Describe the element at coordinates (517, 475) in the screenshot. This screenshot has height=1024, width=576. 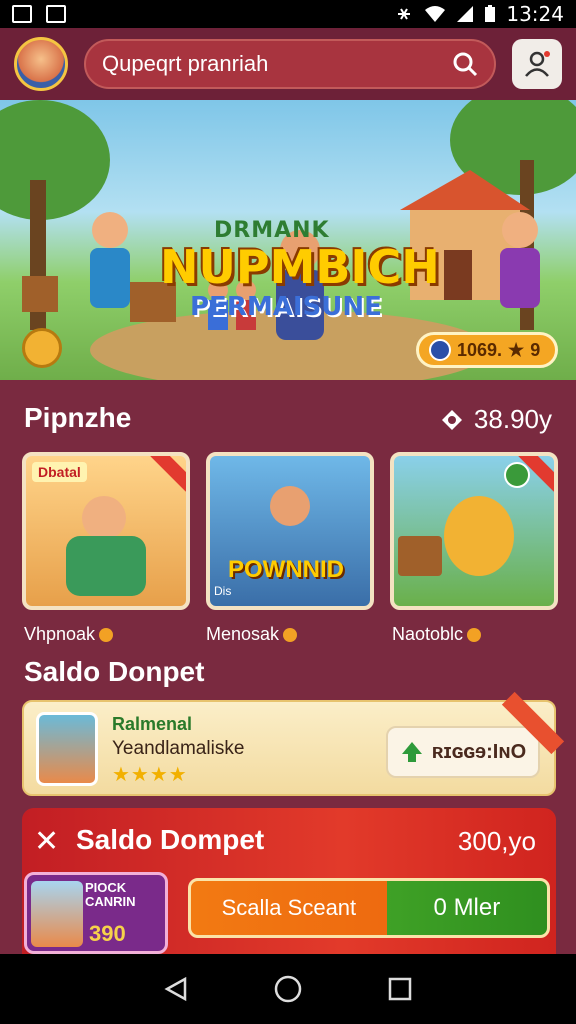
I see `badge-icon` at that location.